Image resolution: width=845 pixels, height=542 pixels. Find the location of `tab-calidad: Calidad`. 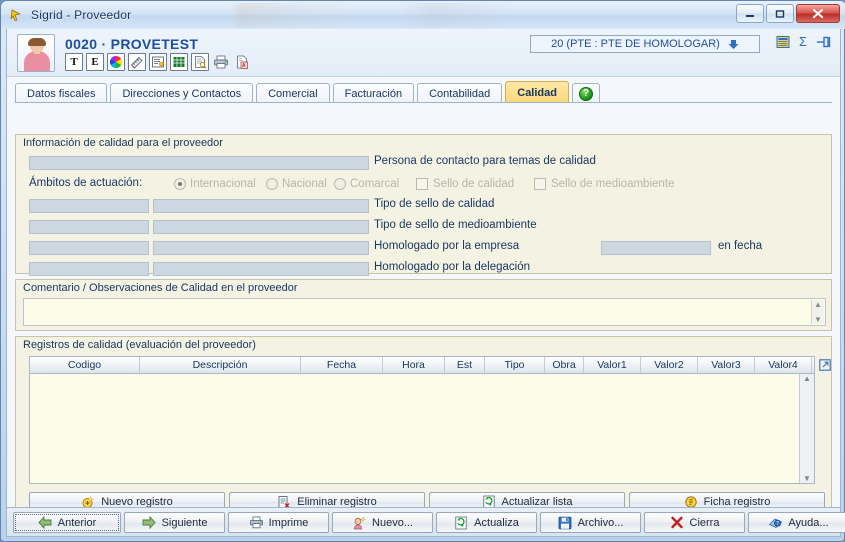

tab-calidad: Calidad is located at coordinates (537, 92).